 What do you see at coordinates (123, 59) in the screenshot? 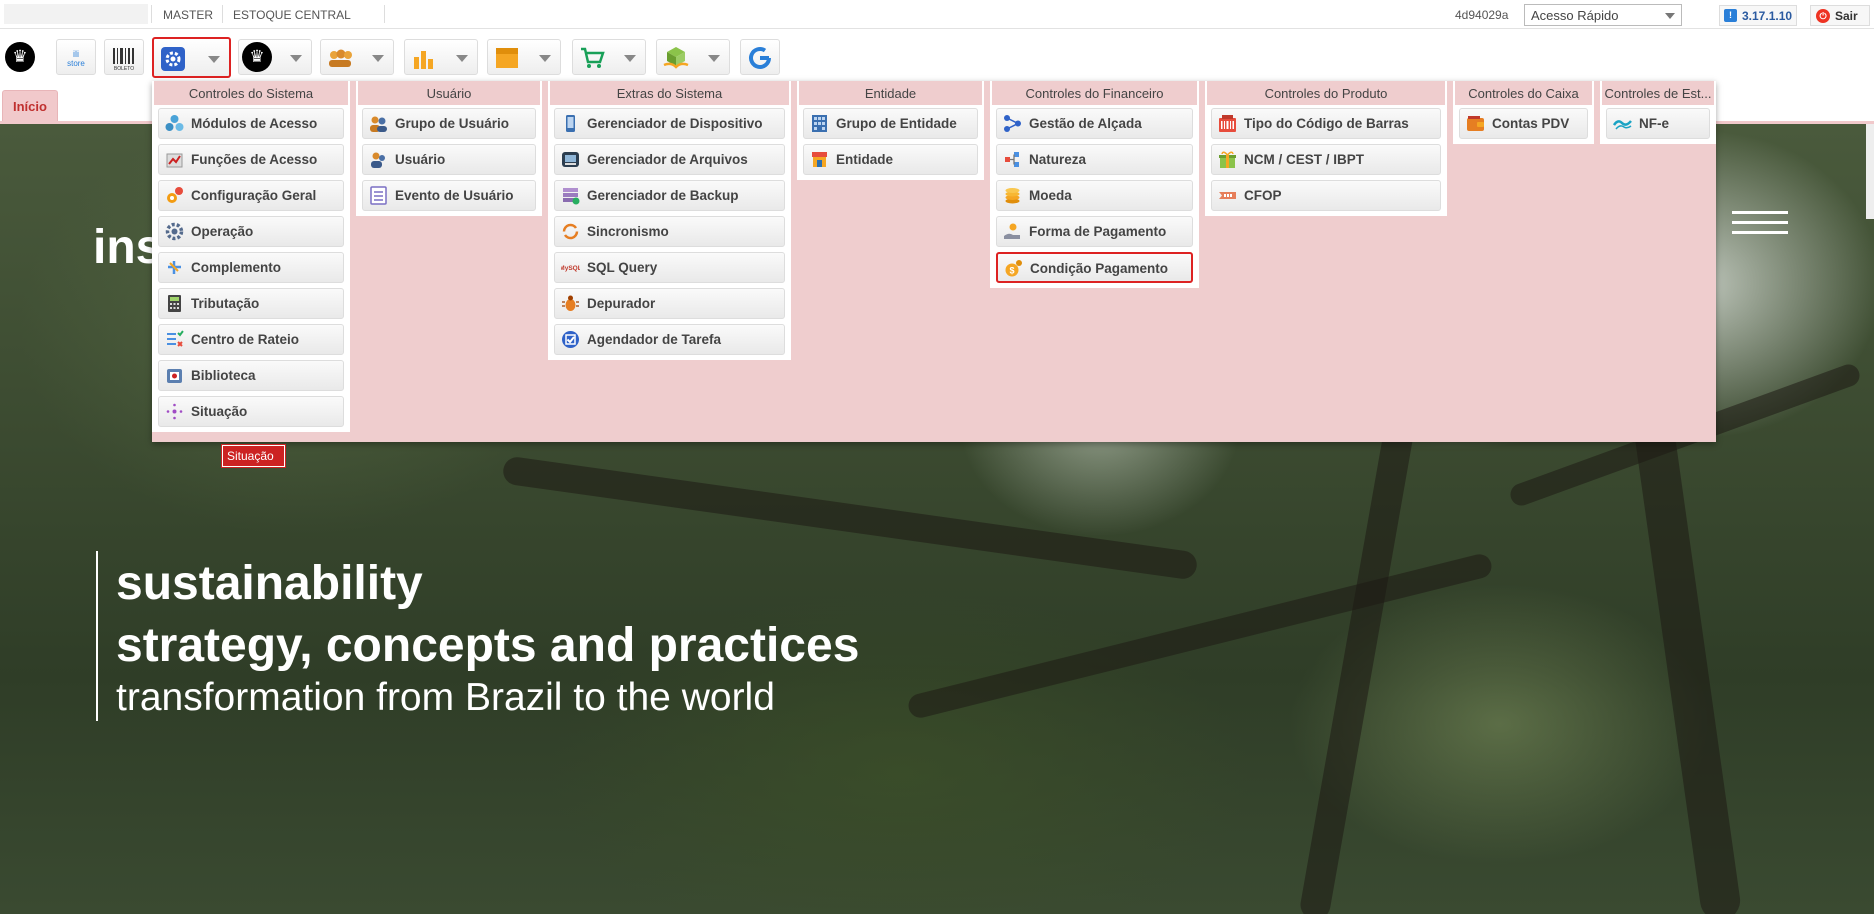
I see `barcode-icon: BOLETO` at bounding box center [123, 59].